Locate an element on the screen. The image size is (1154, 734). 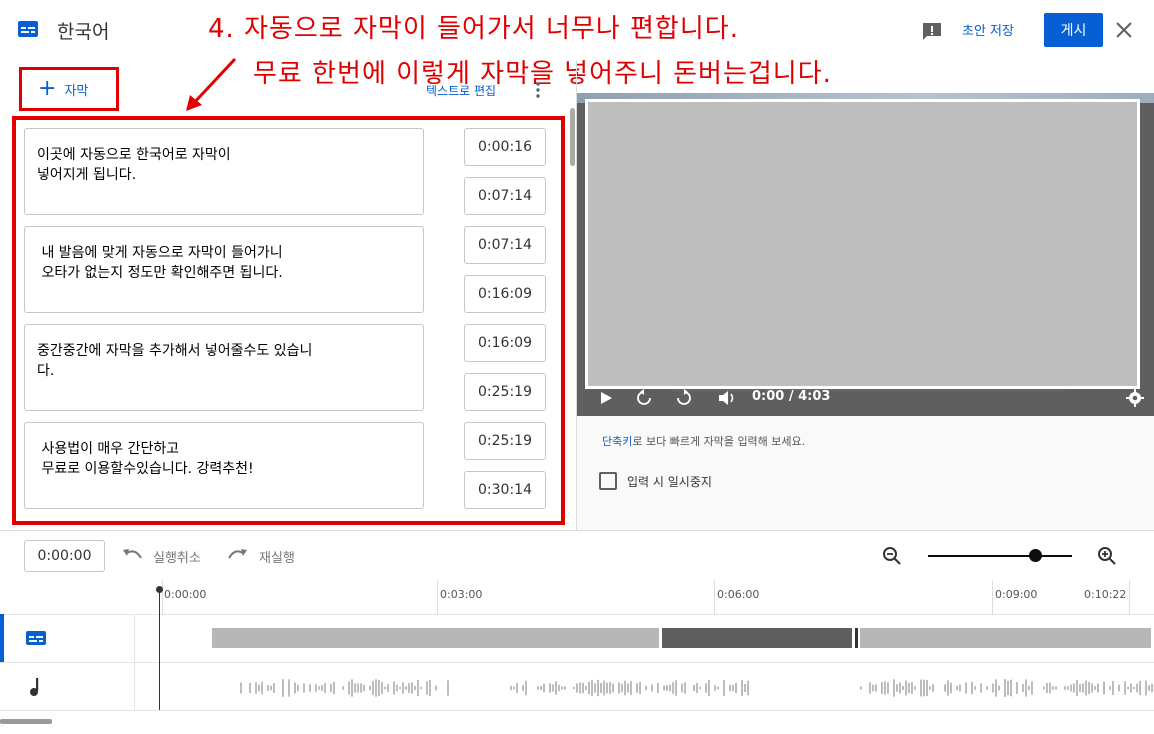
settings-gear-icon is located at coordinates (1135, 398).